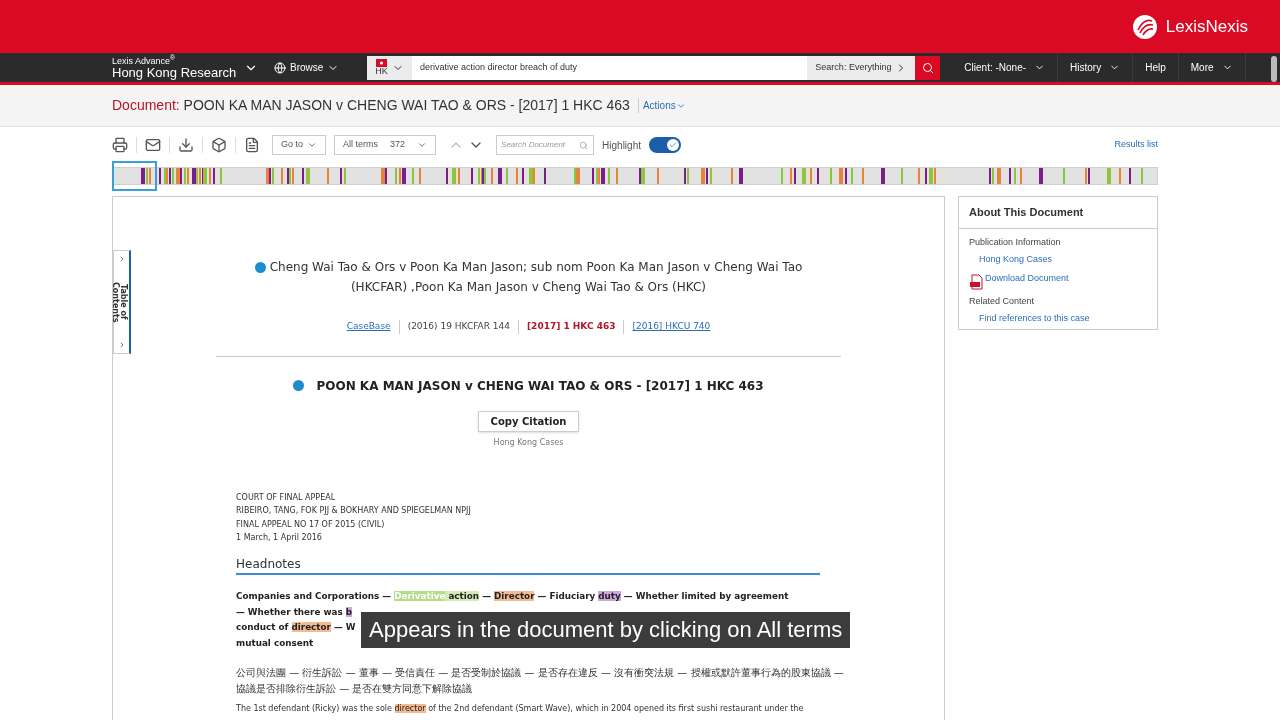 The image size is (1280, 720). I want to click on body-paragraph: The 1st defendant (Ricky) was the sole director of the 2nd defendant (Smart Wave), which in 2004 opened its first sushi restaurant under the, so click(520, 709).